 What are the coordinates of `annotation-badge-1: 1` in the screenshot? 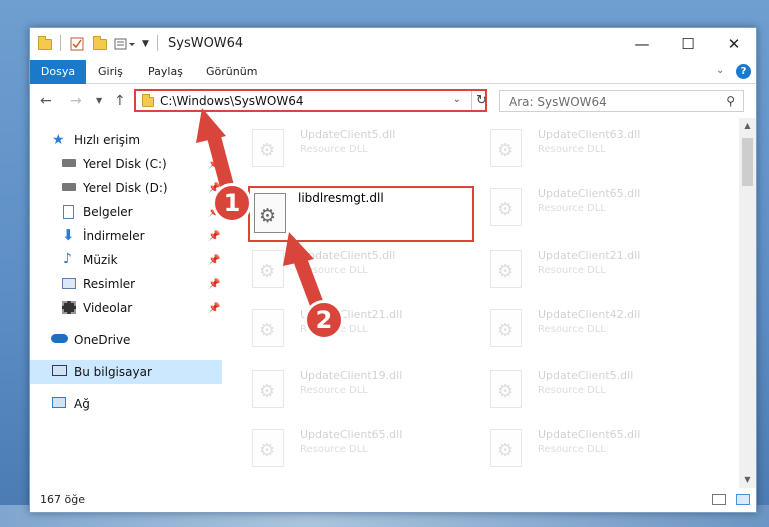 It's located at (232, 203).